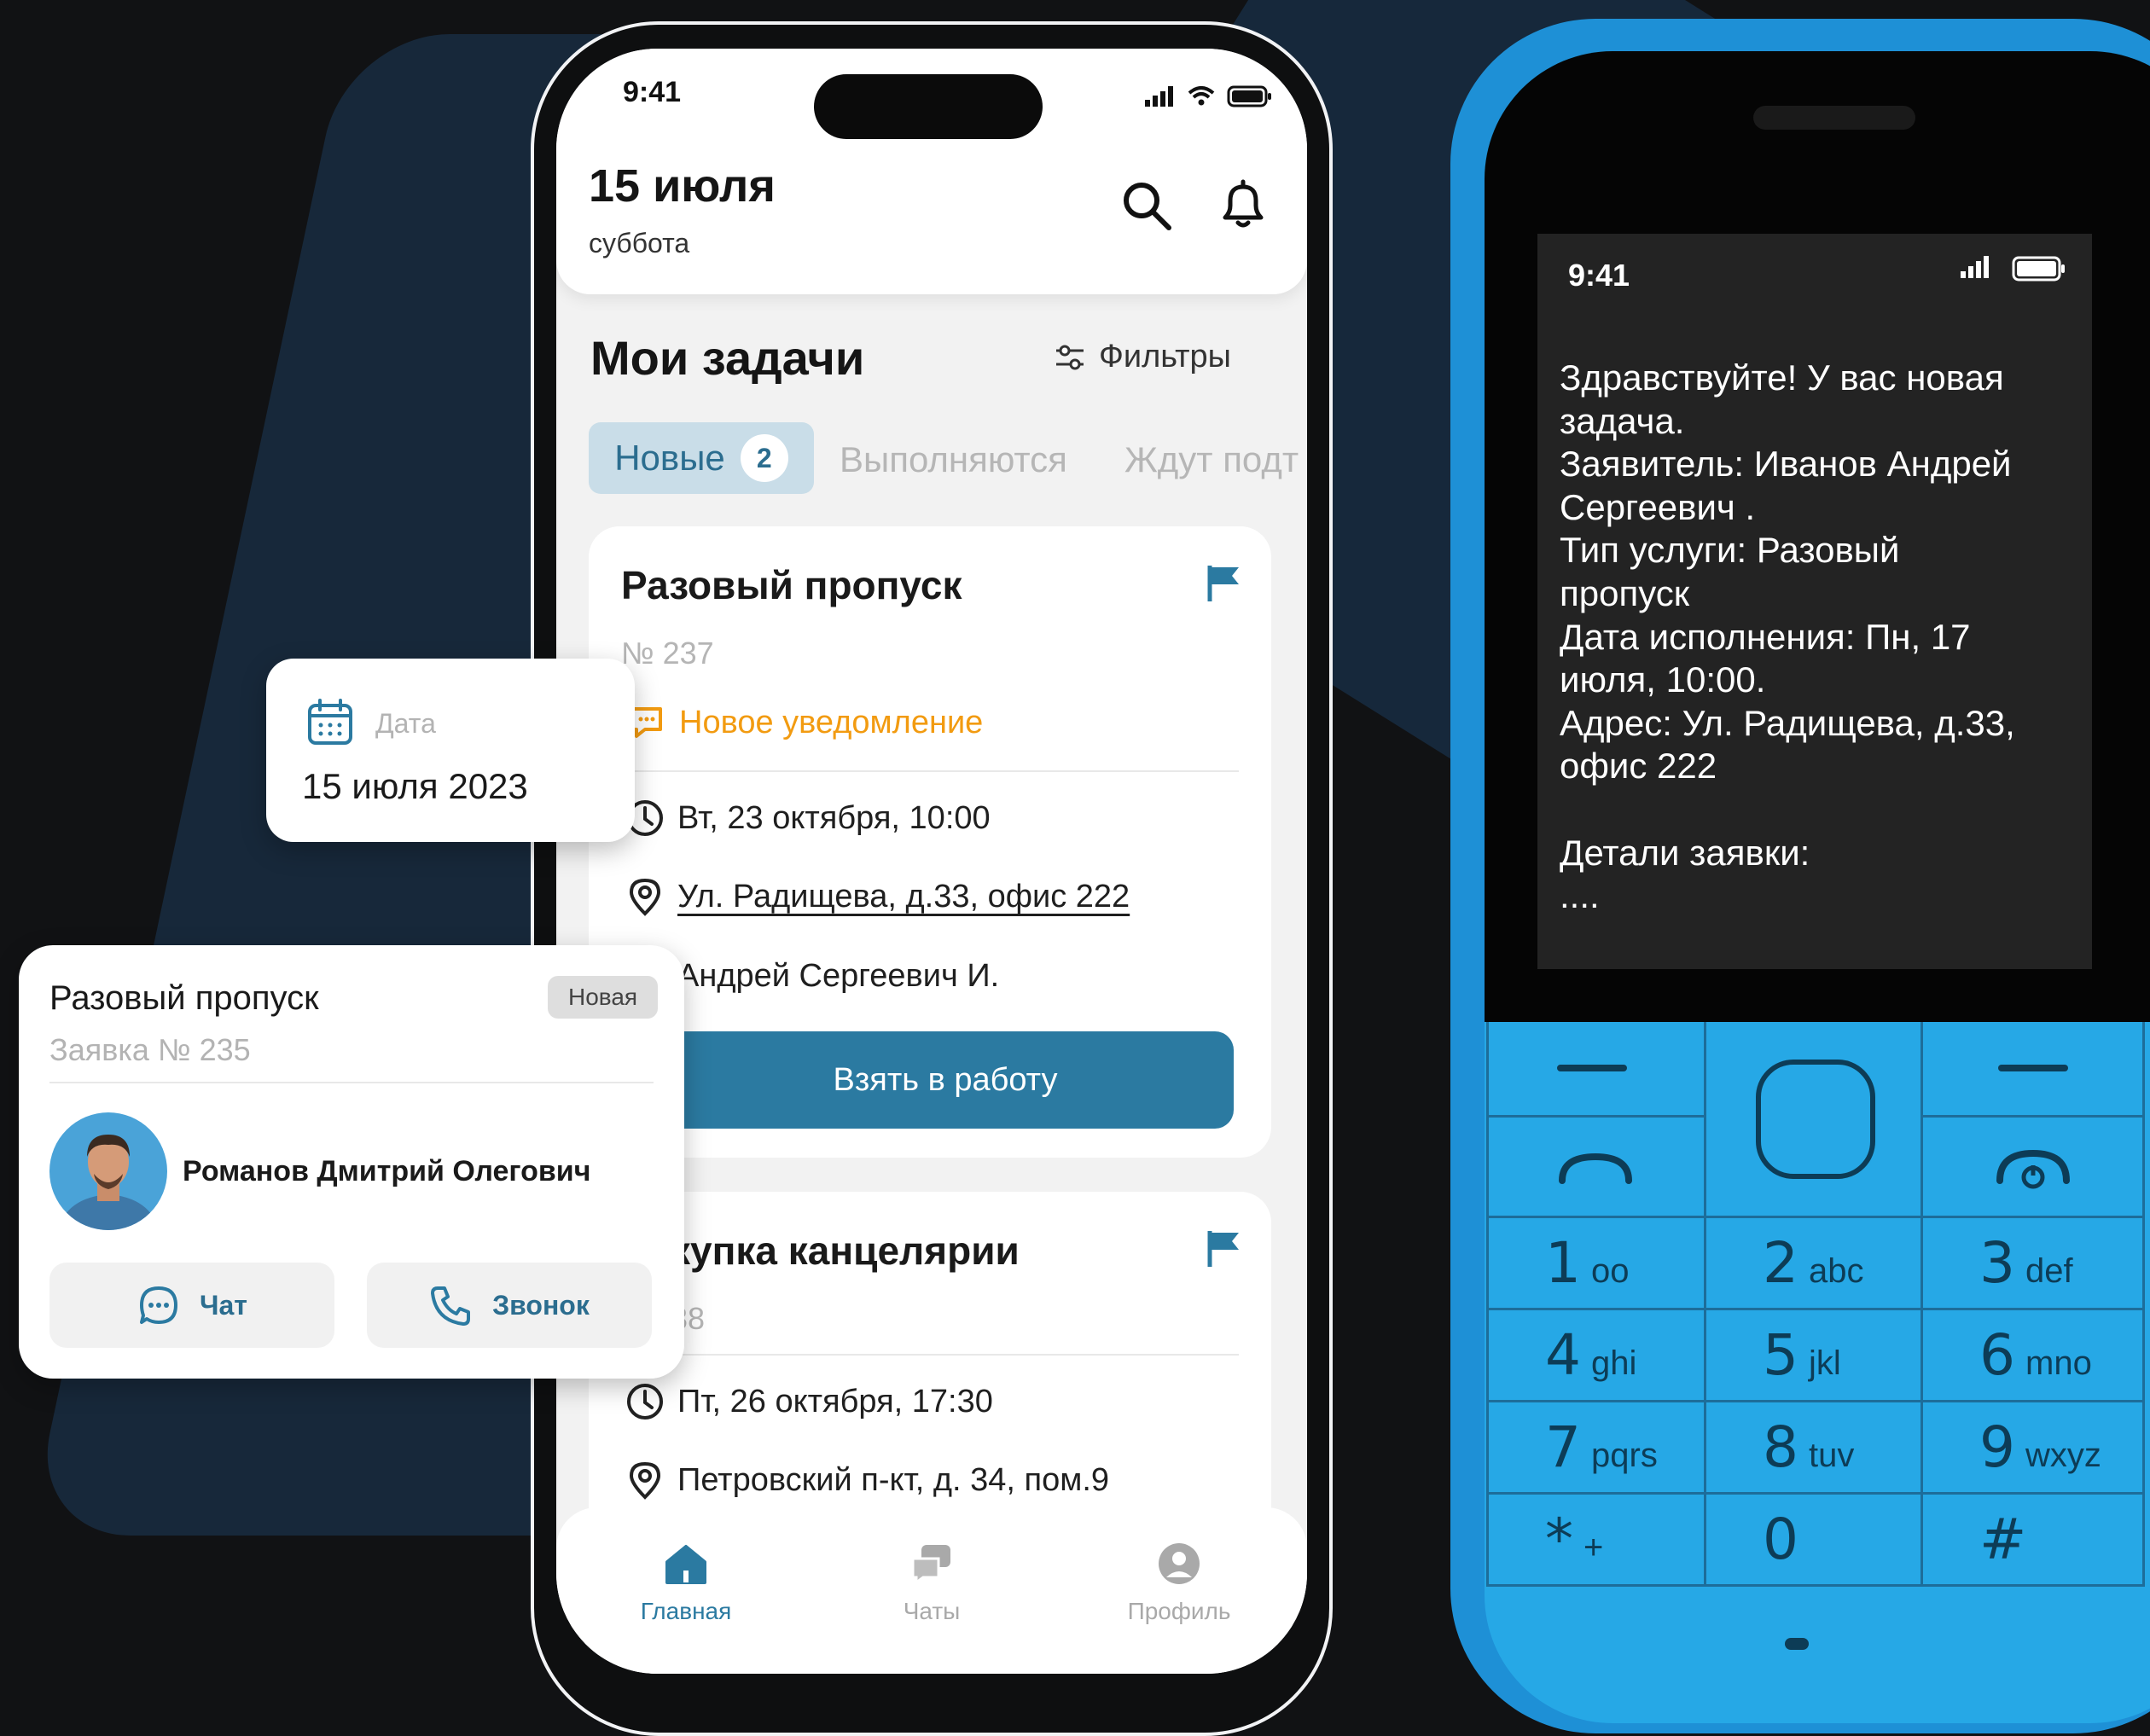  What do you see at coordinates (1997, 1355) in the screenshot?
I see `key-number: 6` at bounding box center [1997, 1355].